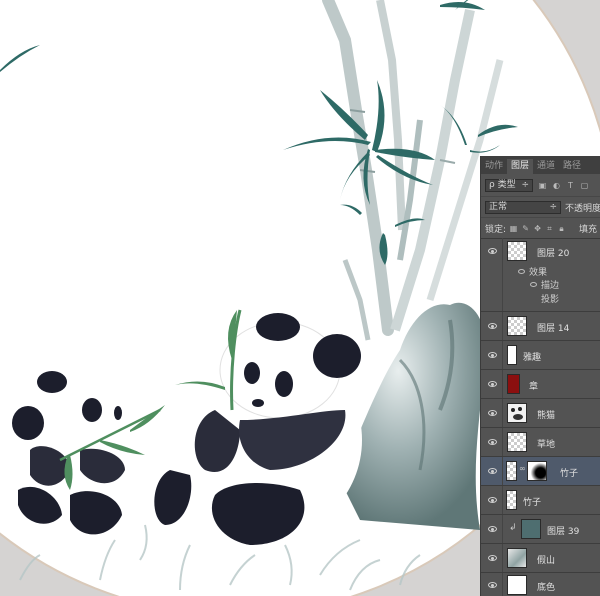  Describe the element at coordinates (546, 561) in the screenshot. I see `layer-name: 假山` at that location.